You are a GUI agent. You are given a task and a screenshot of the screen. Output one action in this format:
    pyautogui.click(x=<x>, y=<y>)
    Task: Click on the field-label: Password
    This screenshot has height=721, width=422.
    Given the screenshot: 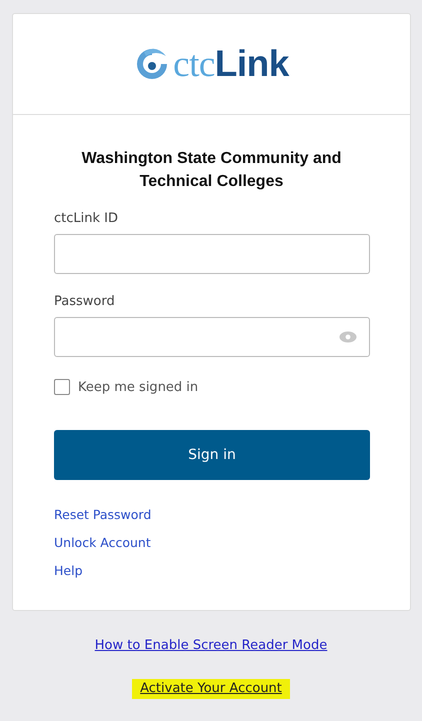 What is the action you would take?
    pyautogui.click(x=85, y=301)
    